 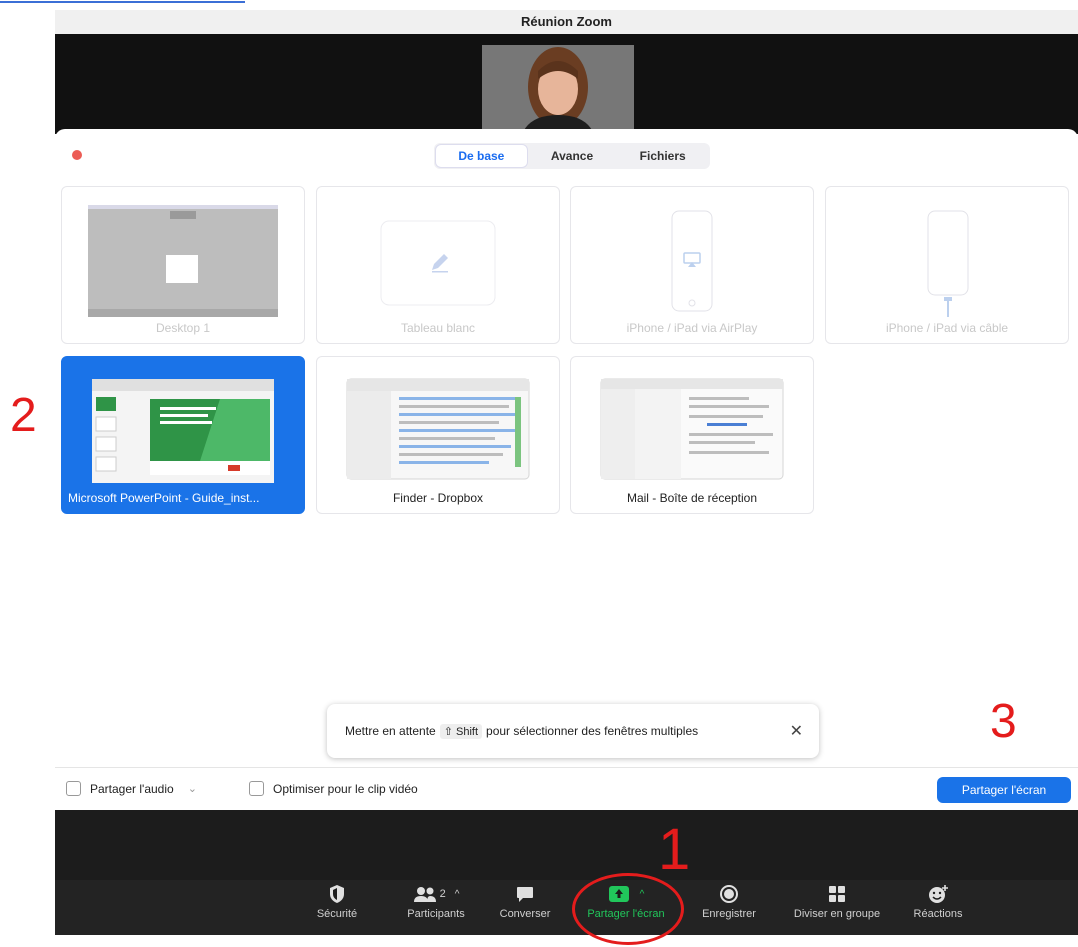 I want to click on toolbar-breakout-rooms: Diviser en groupe, so click(x=837, y=902).